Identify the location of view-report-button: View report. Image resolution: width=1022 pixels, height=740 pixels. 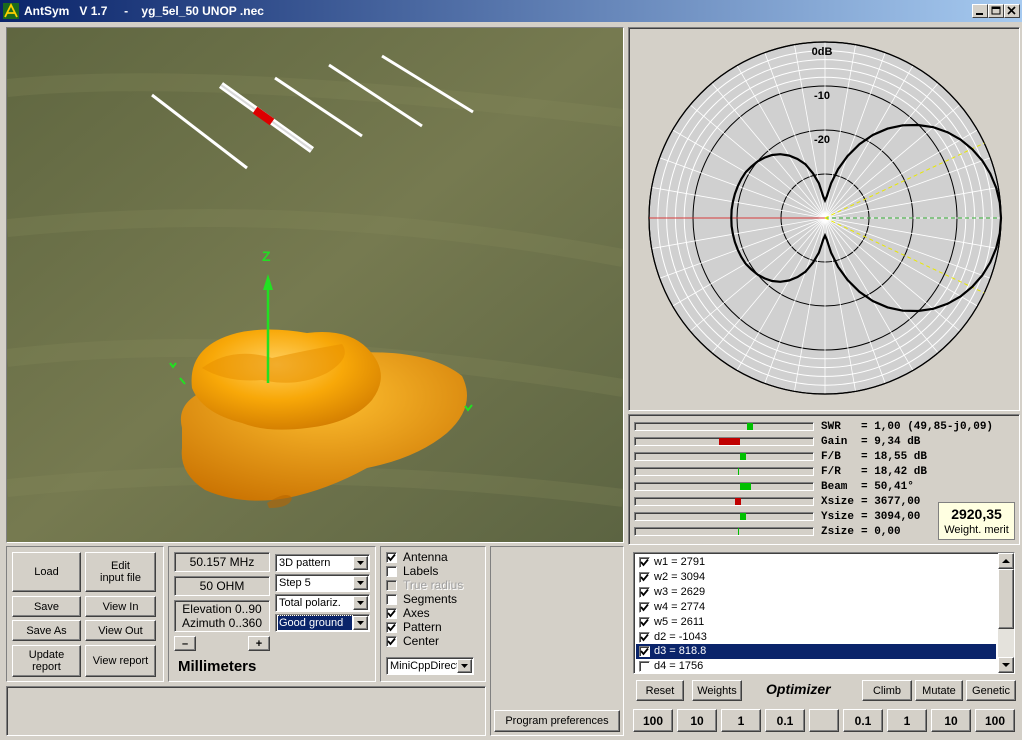
(120, 661).